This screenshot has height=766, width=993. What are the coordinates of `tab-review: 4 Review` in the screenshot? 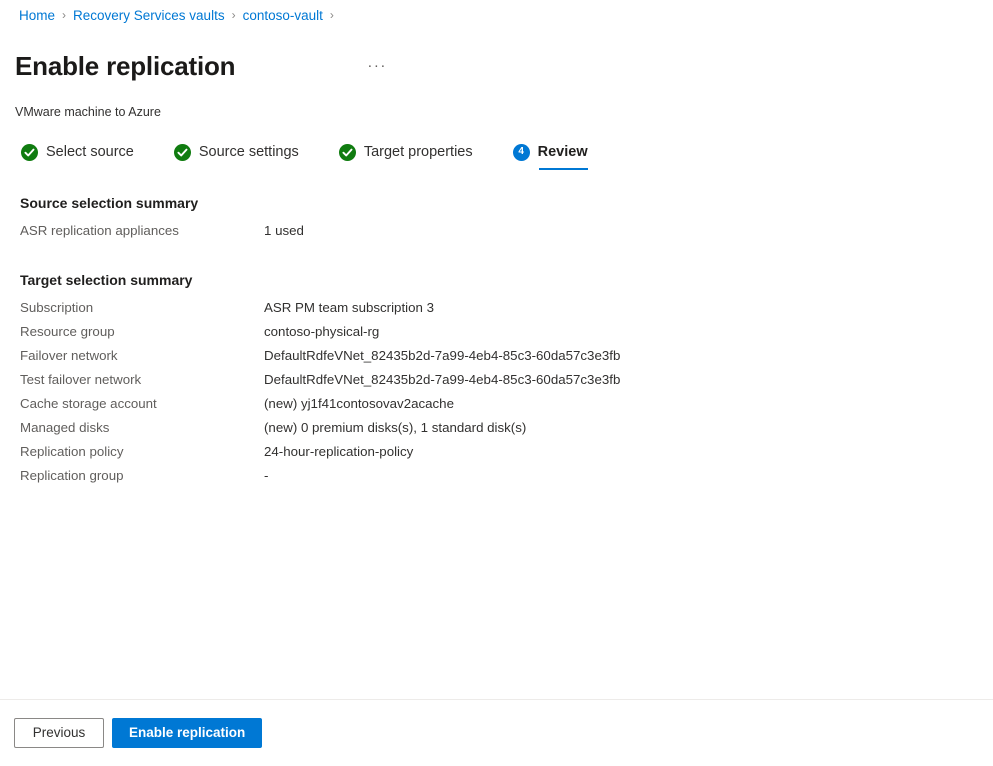 It's located at (550, 156).